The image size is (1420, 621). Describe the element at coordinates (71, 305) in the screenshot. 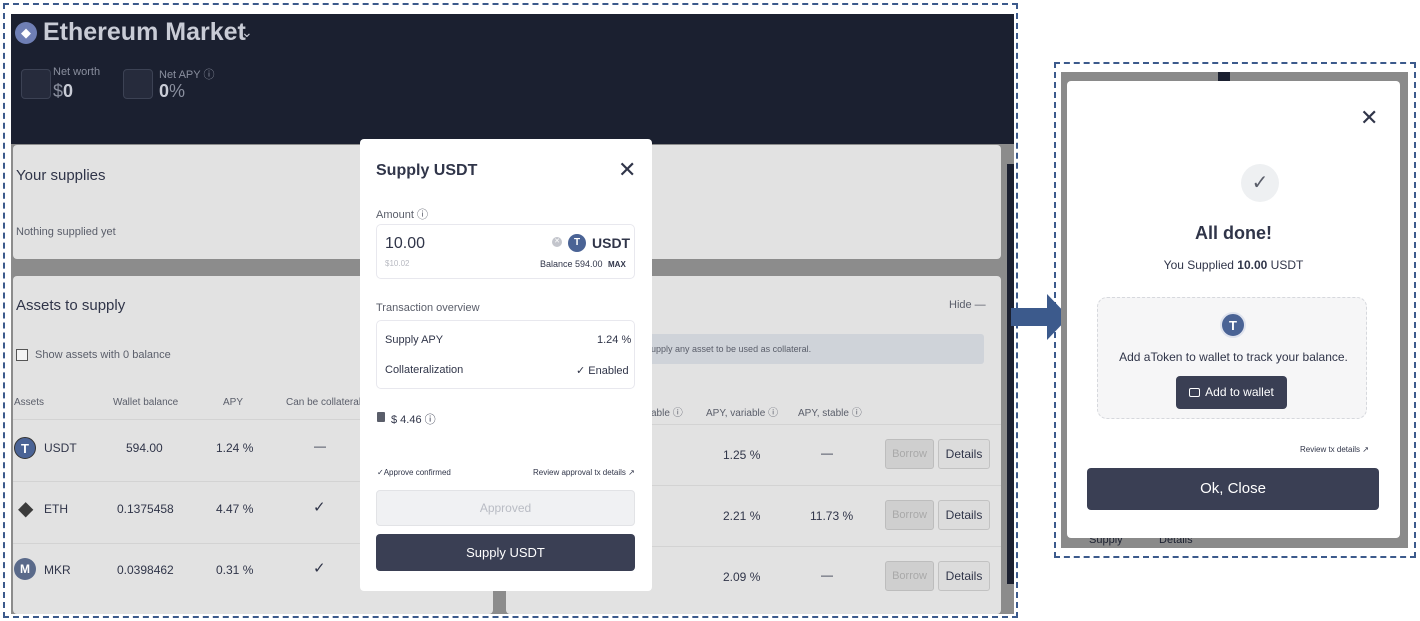

I see `assets-to-supply-title: Assets to supply` at that location.